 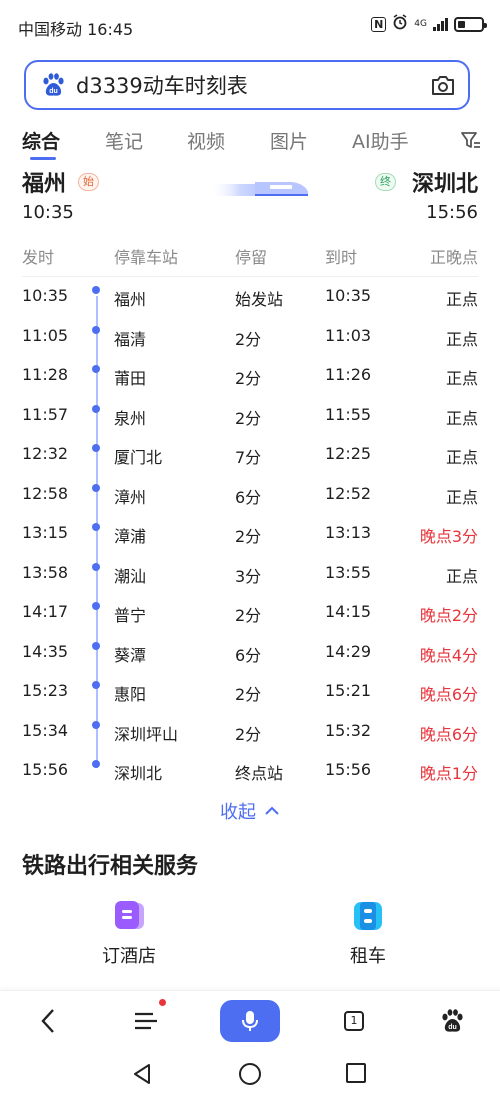 What do you see at coordinates (250, 731) in the screenshot?
I see `table-row: 15:34 深圳坪山 2分 15:32 晚点6分` at bounding box center [250, 731].